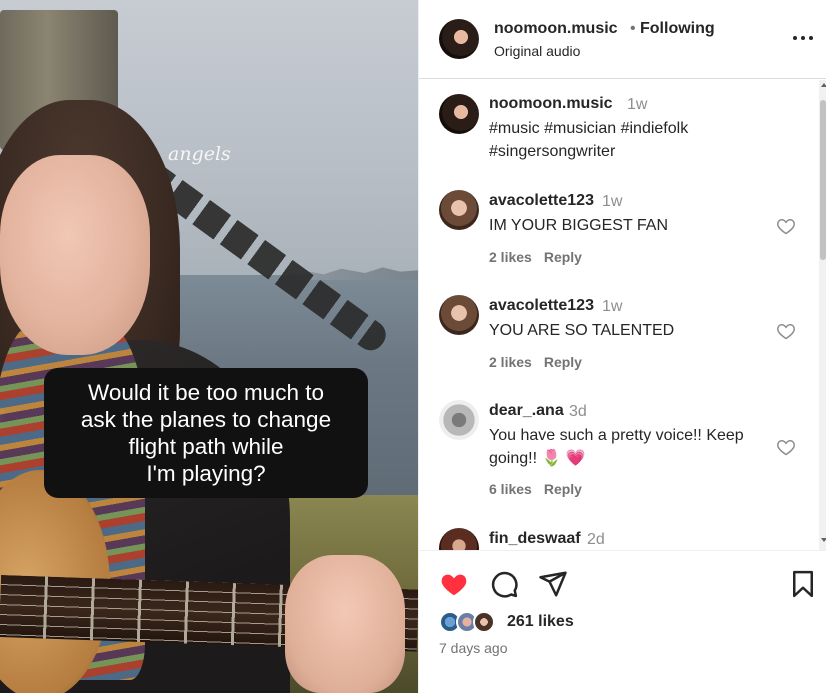 This screenshot has height=693, width=826. Describe the element at coordinates (504, 584) in the screenshot. I see `comment-icon` at that location.